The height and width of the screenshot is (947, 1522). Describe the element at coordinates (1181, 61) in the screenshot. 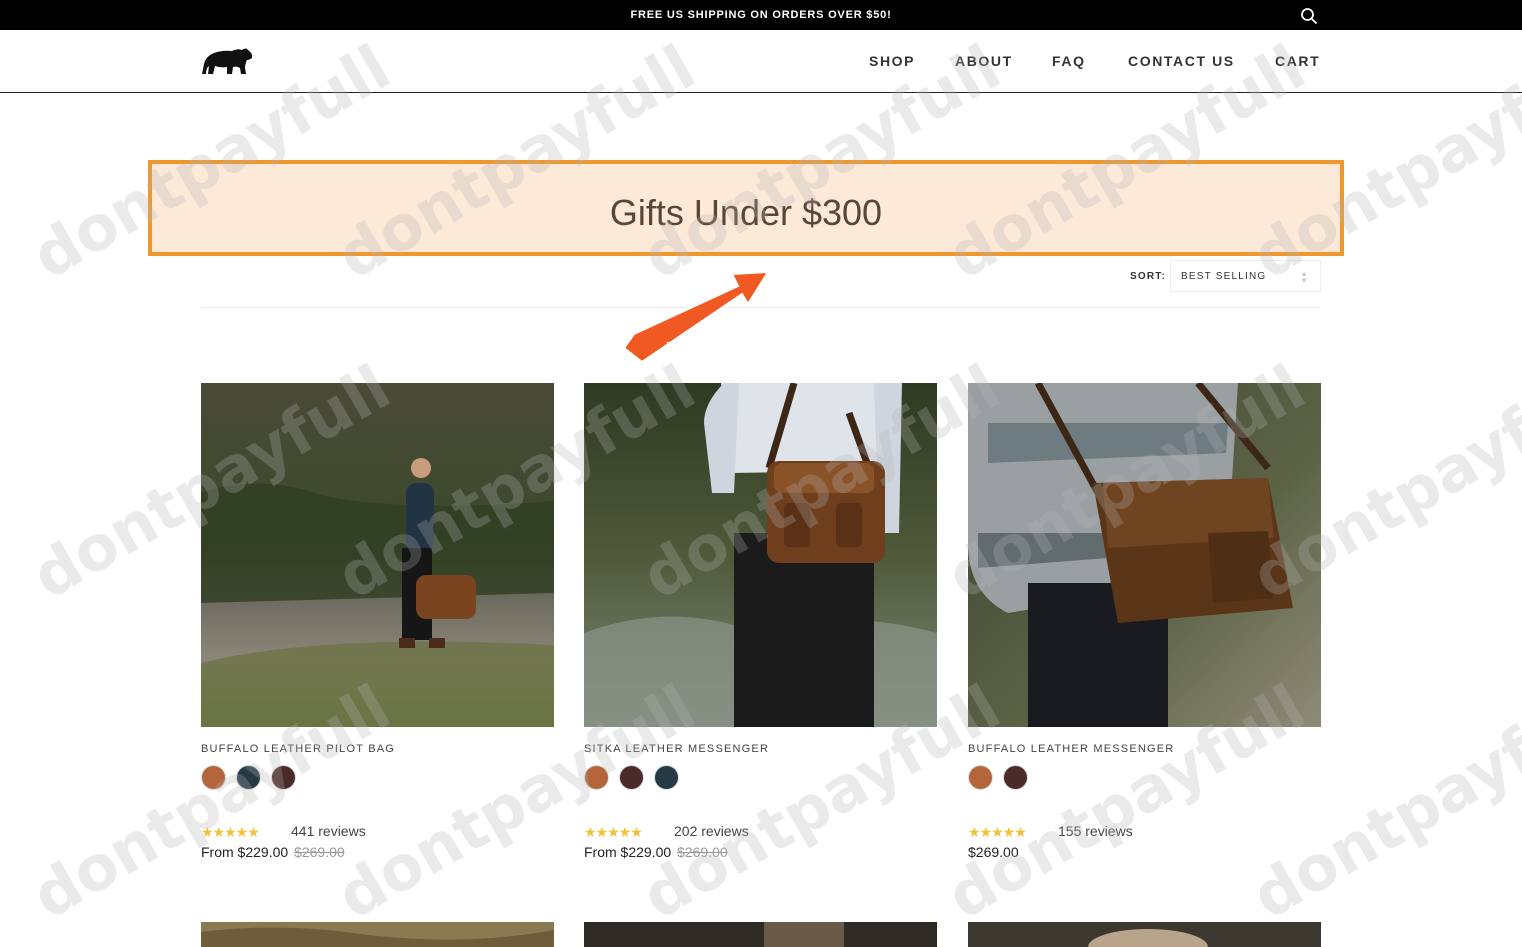

I see `nav-contact-us: CONTACT US` at that location.